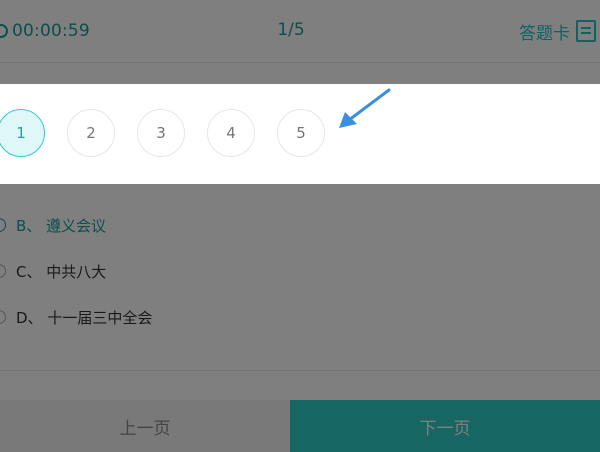 This screenshot has height=452, width=600. I want to click on pointer-arrow-icon, so click(365, 108).